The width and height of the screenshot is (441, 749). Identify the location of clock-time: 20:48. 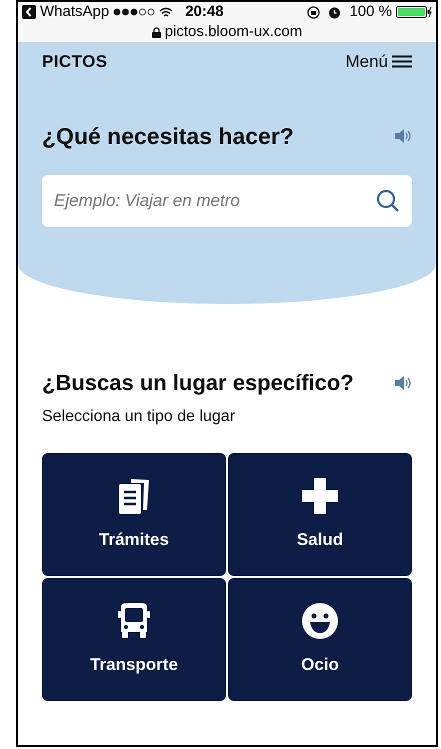
(204, 12).